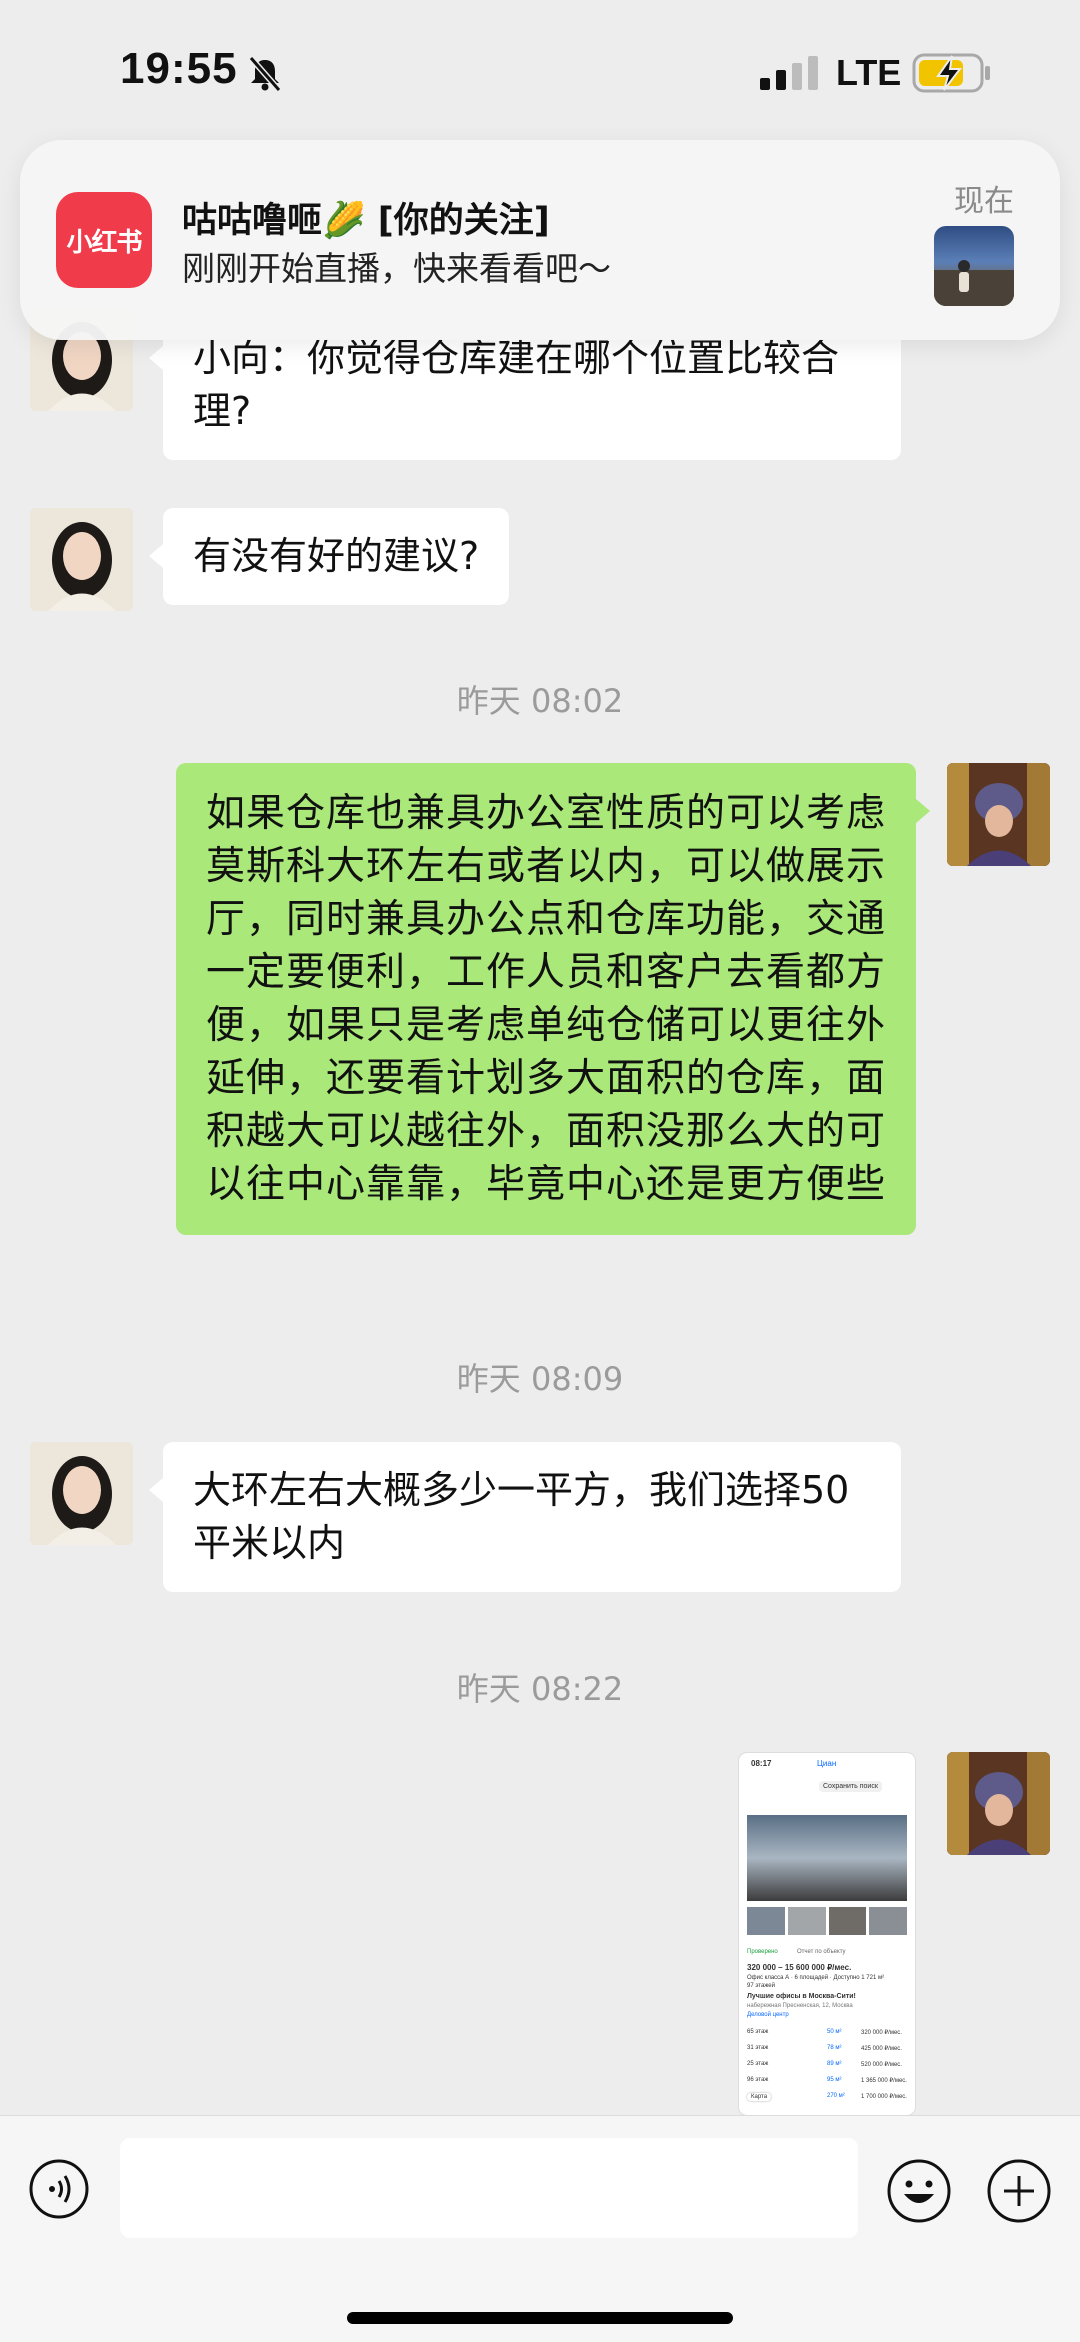 The width and height of the screenshot is (1080, 2342). Describe the element at coordinates (59, 2189) in the screenshot. I see `voice-input-icon` at that location.